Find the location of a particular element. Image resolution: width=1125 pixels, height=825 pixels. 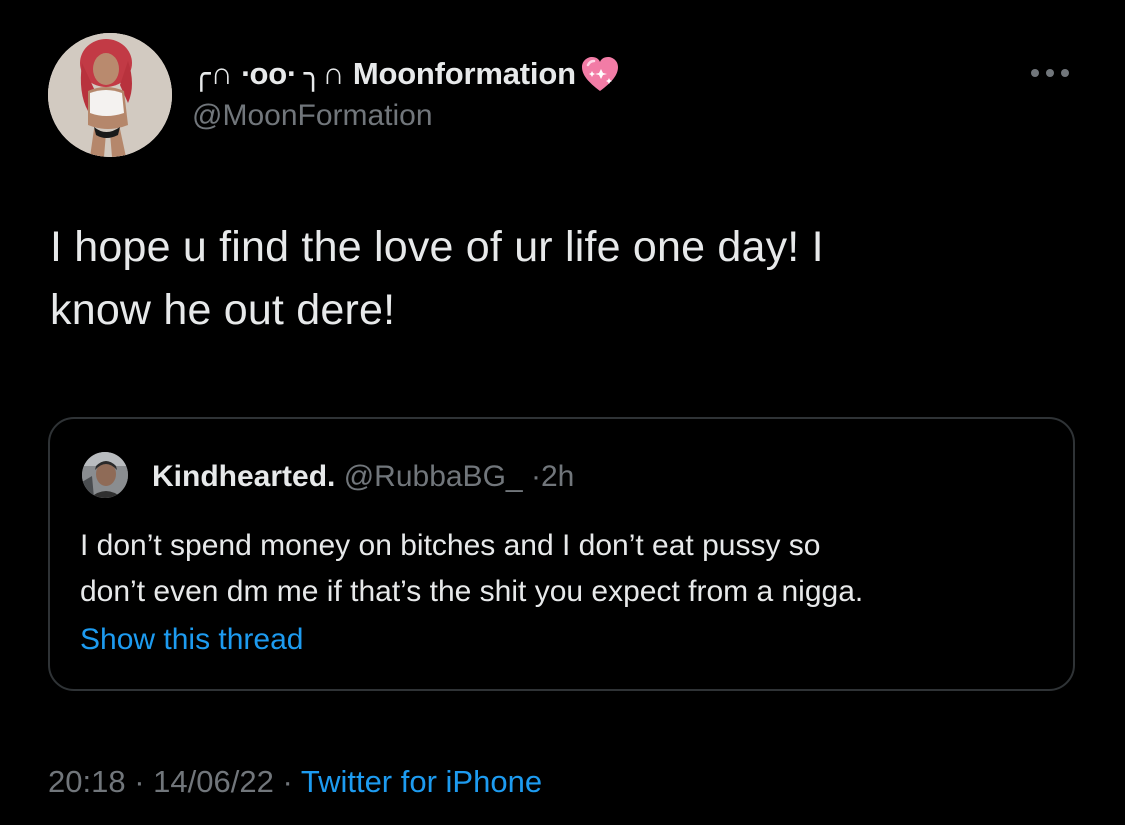

author-avatar is located at coordinates (110, 95).